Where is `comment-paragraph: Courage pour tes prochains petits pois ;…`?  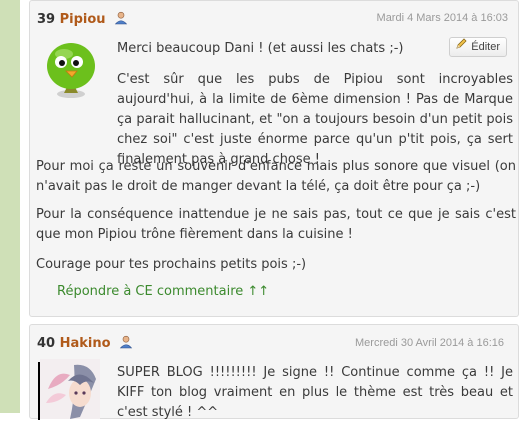 comment-paragraph: Courage pour tes prochains petits pois ;… is located at coordinates (171, 264).